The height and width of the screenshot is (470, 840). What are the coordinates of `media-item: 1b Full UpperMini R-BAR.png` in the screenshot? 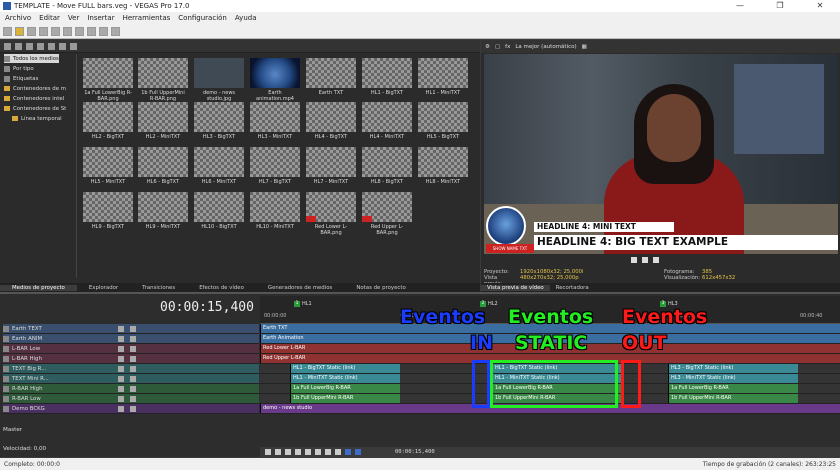 It's located at (163, 80).